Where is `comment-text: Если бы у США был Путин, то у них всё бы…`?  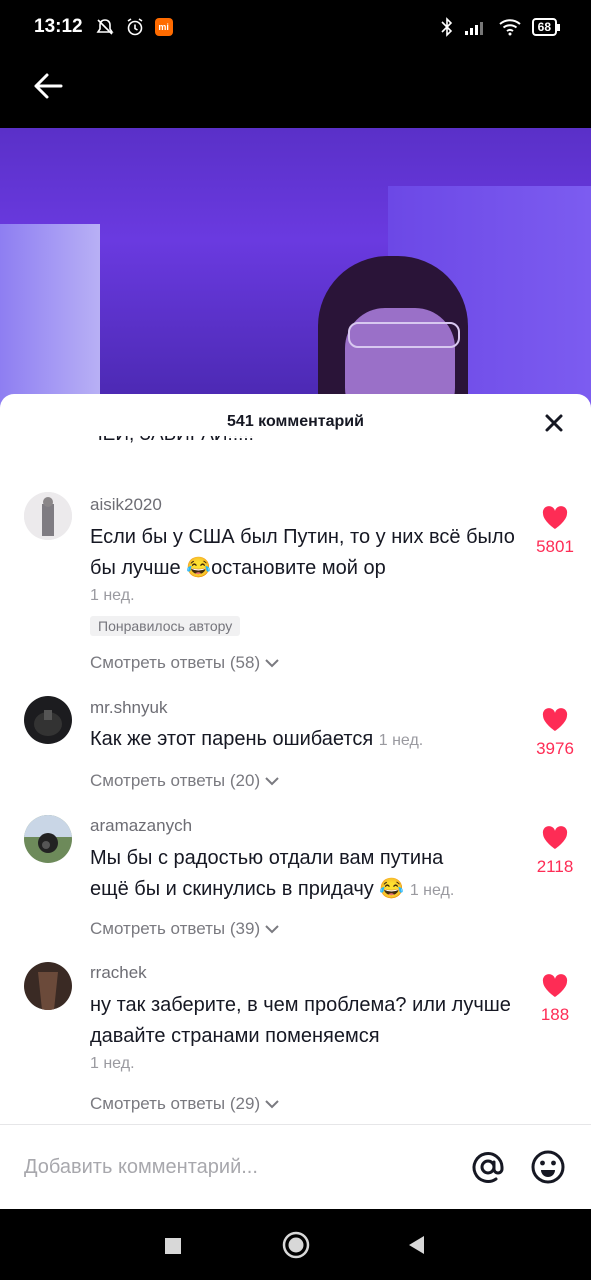
comment-text: Если бы у США был Путин, то у них всё бы… is located at coordinates (302, 552).